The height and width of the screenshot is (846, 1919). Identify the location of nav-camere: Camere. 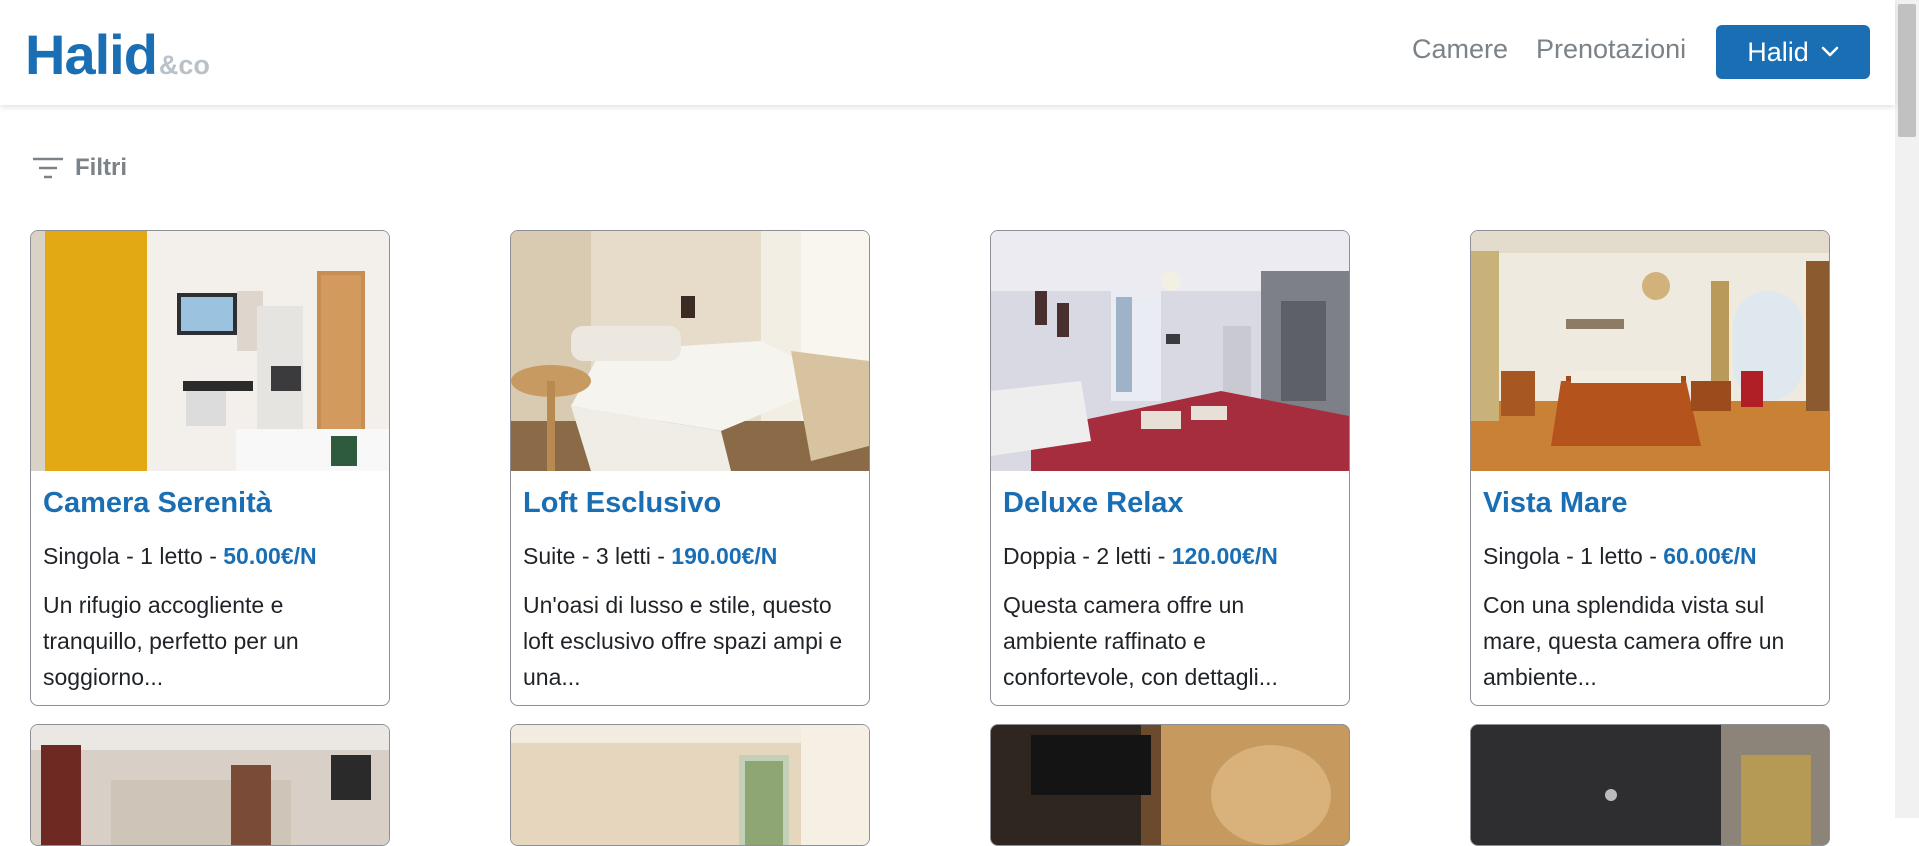
(1460, 49).